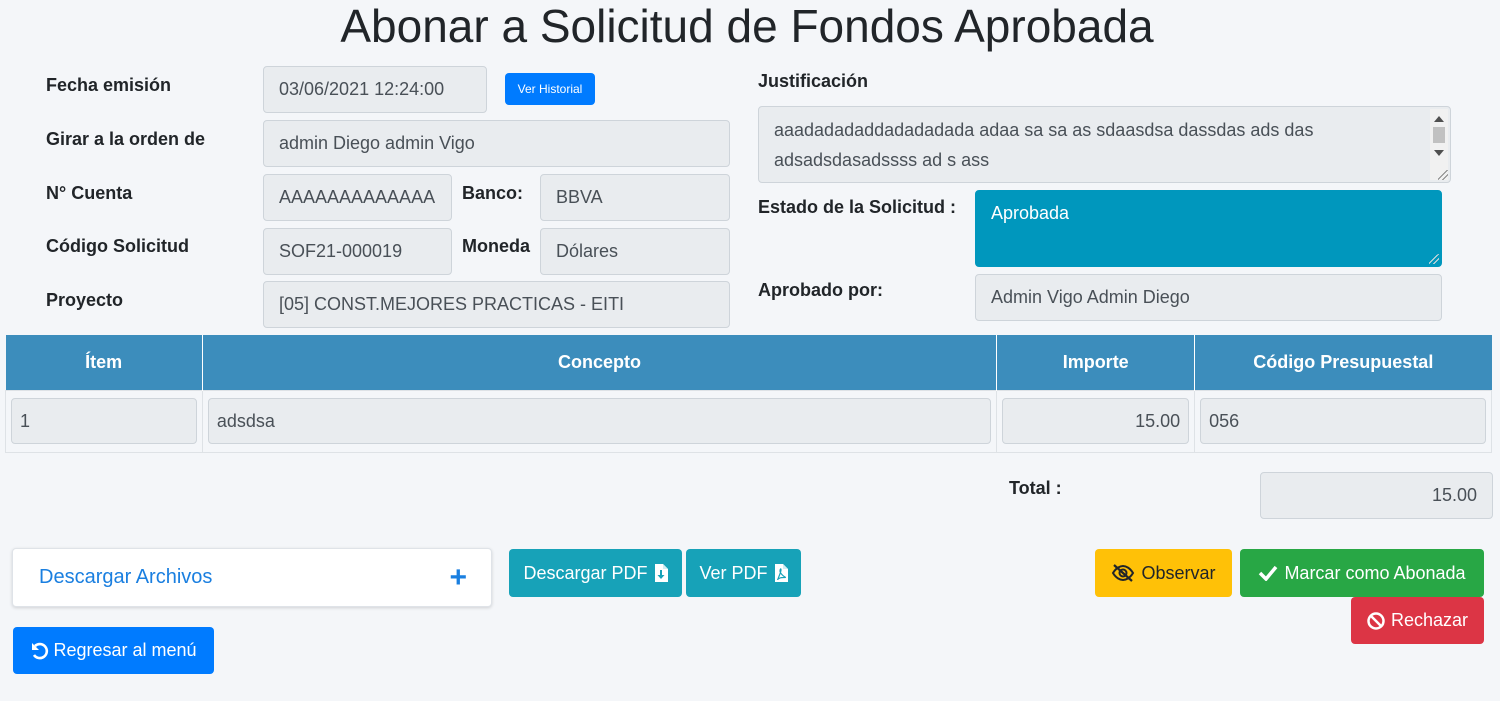 This screenshot has width=1500, height=701. Describe the element at coordinates (89, 193) in the screenshot. I see `cuenta-label: N° Cuenta` at that location.